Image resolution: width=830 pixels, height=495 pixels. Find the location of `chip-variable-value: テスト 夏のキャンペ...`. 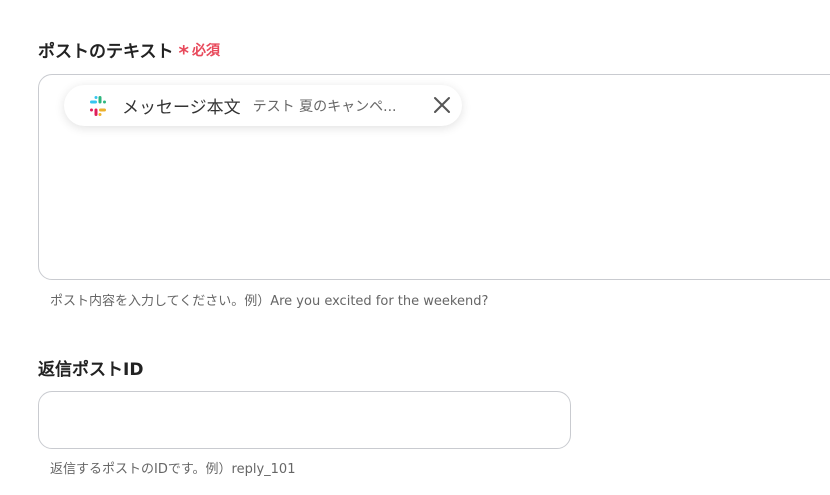

chip-variable-value: テスト 夏のキャンペ... is located at coordinates (324, 106).